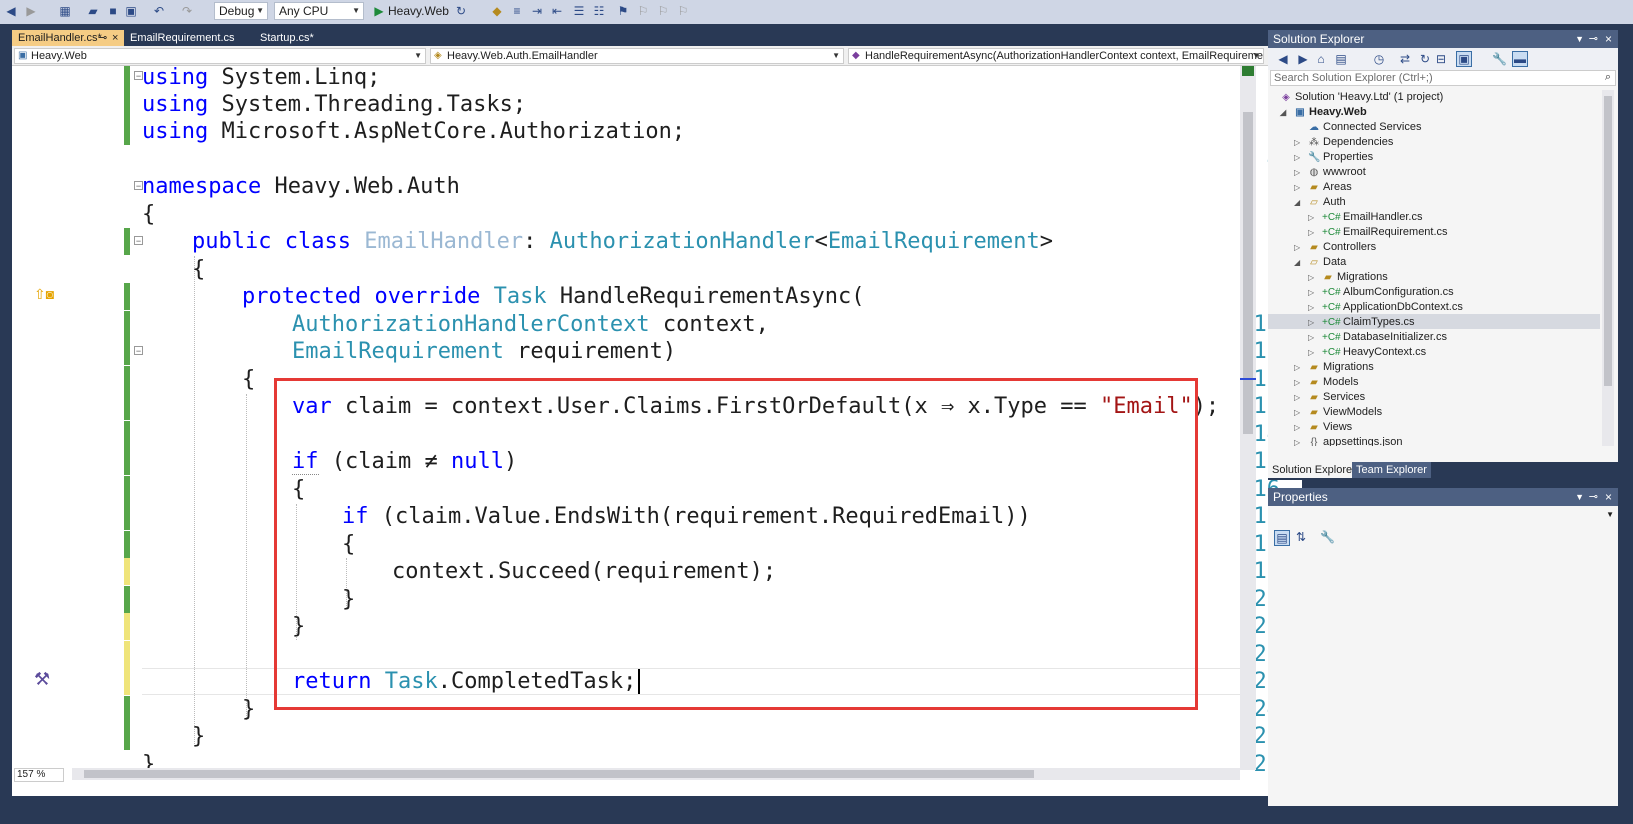 The width and height of the screenshot is (1633, 824). I want to click on tree-item-areas: ▷ ▰ Areas, so click(1323, 187).